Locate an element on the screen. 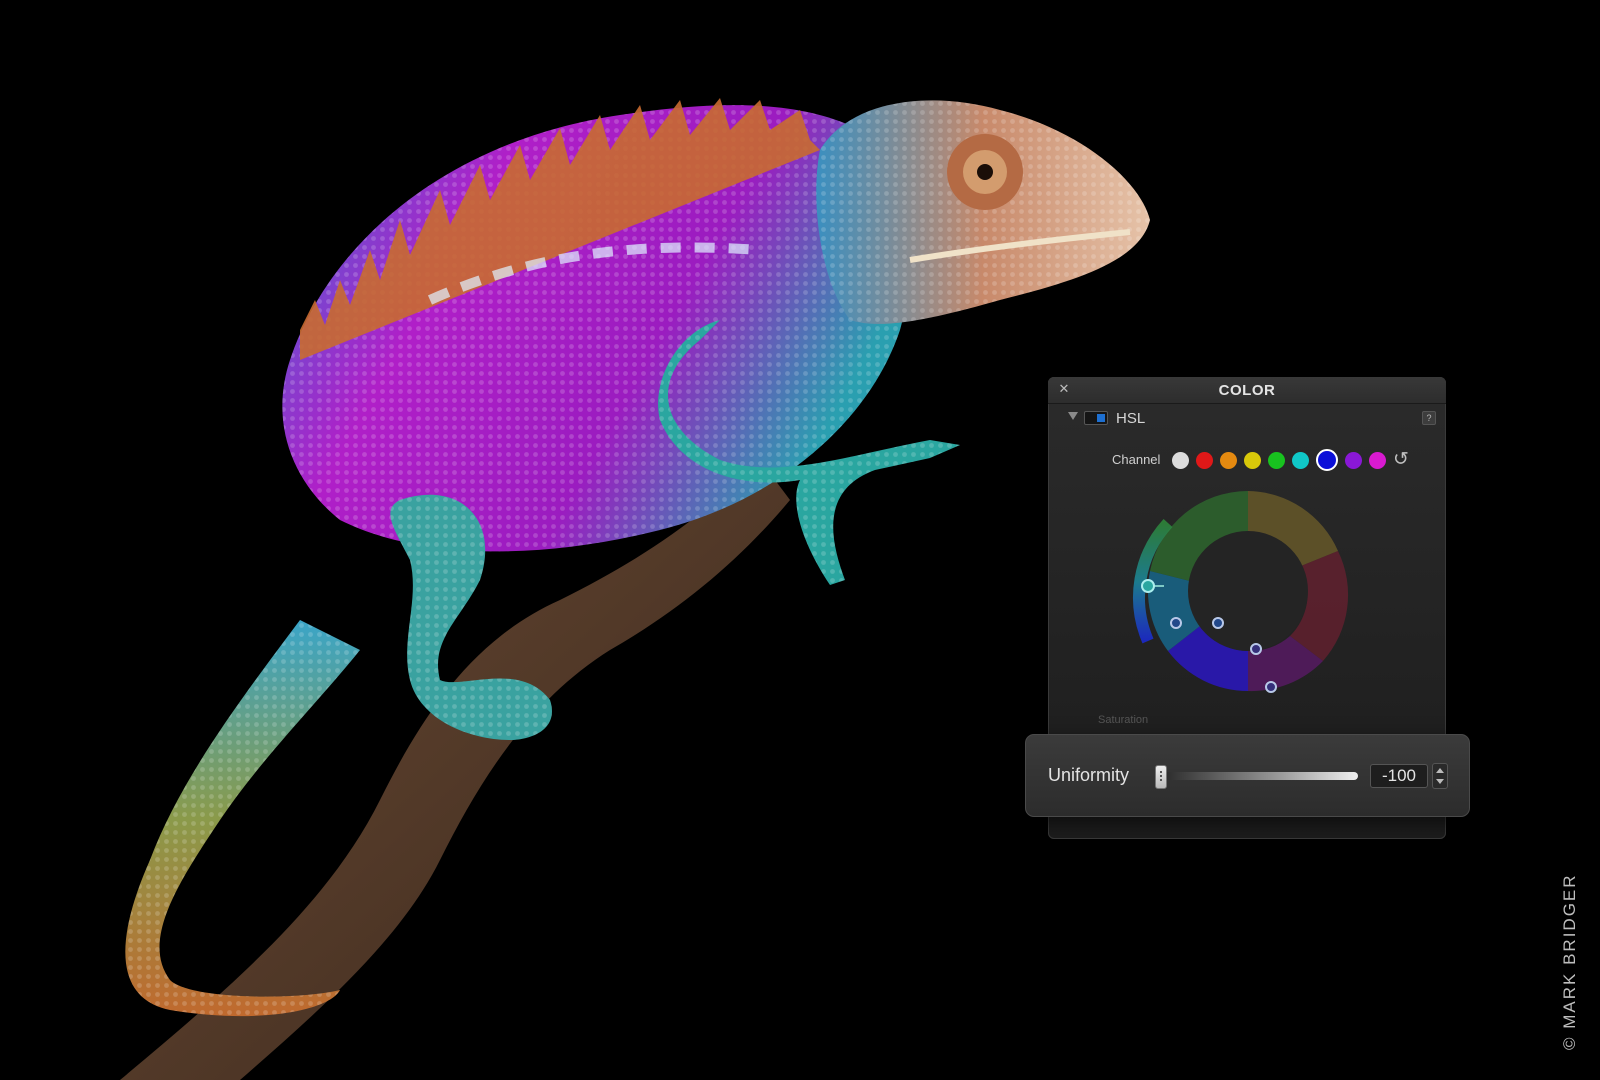 The height and width of the screenshot is (1080, 1600). reset-icon: ↺ is located at coordinates (1401, 459).